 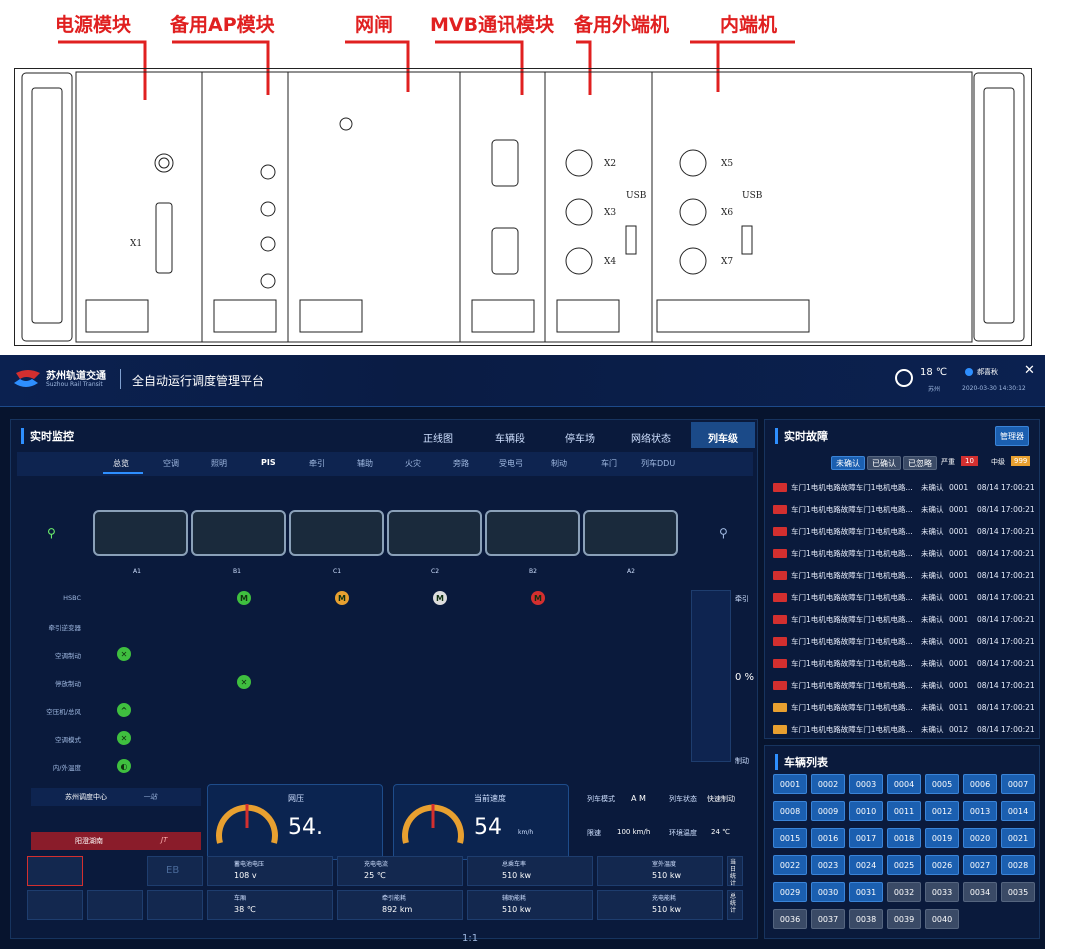 I want to click on eb-button: EB, so click(x=175, y=871).